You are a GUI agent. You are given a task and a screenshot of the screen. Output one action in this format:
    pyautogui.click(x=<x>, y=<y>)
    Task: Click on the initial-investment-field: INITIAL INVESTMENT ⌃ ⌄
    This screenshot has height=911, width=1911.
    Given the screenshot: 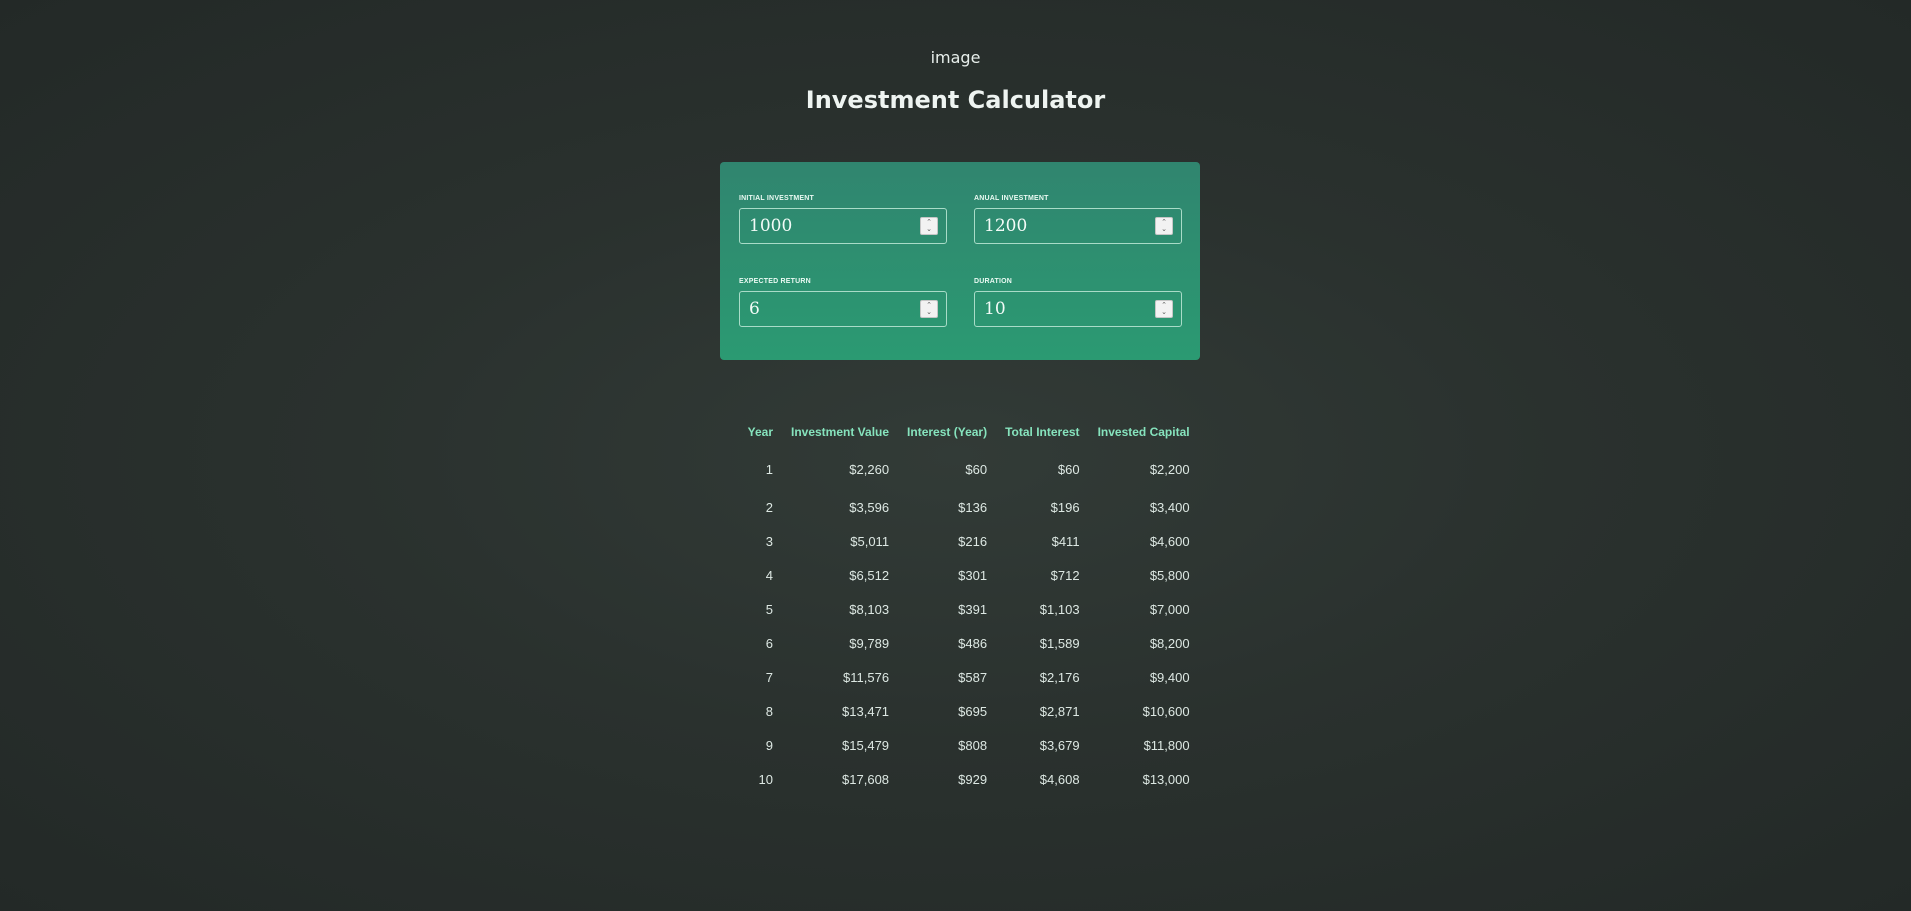 What is the action you would take?
    pyautogui.click(x=843, y=219)
    